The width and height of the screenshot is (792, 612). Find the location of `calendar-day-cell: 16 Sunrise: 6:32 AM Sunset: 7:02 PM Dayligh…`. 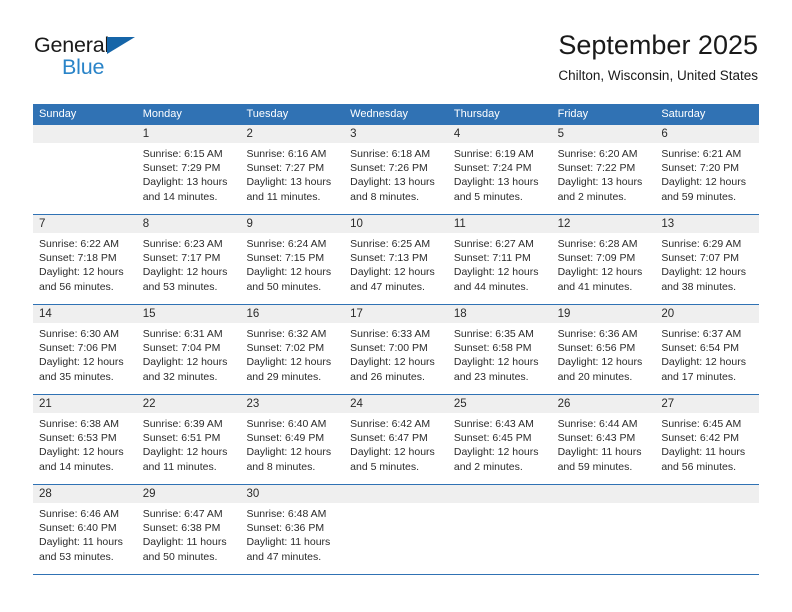

calendar-day-cell: 16 Sunrise: 6:32 AM Sunset: 7:02 PM Dayligh… is located at coordinates (292, 349).